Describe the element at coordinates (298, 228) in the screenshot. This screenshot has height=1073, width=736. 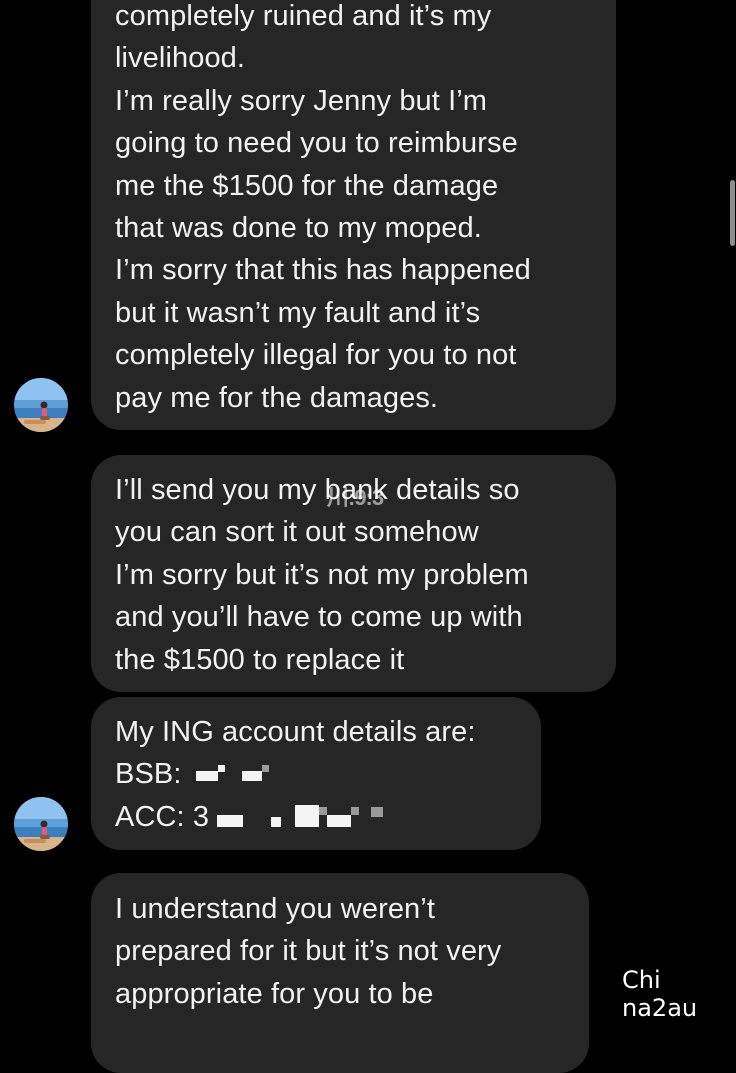
I see `message-line: that was done to my moped.` at that location.